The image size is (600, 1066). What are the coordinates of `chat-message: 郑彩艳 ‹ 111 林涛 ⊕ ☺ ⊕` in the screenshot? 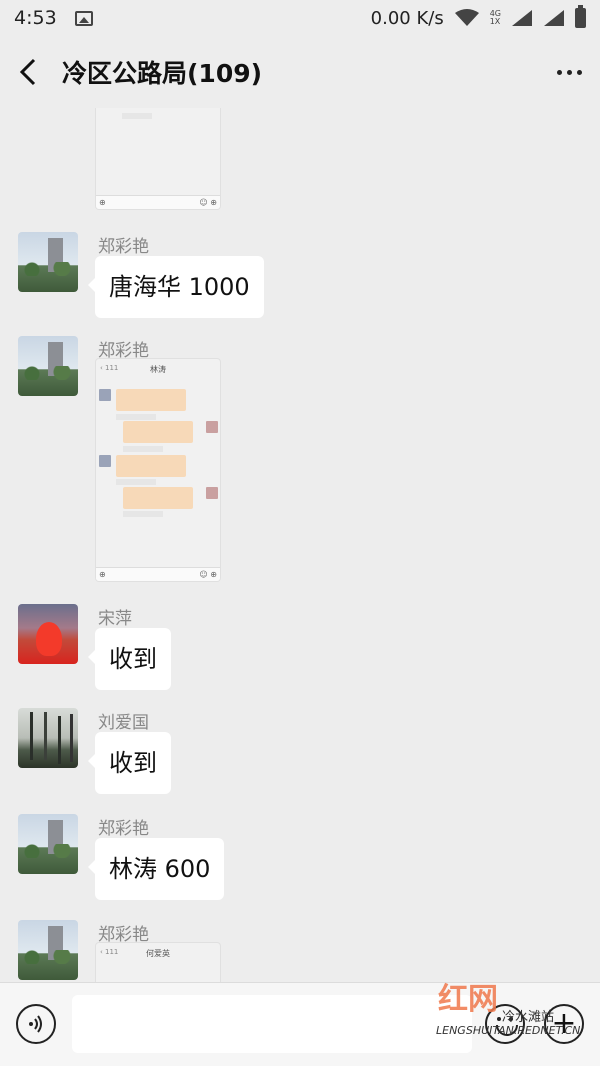 It's located at (119, 459).